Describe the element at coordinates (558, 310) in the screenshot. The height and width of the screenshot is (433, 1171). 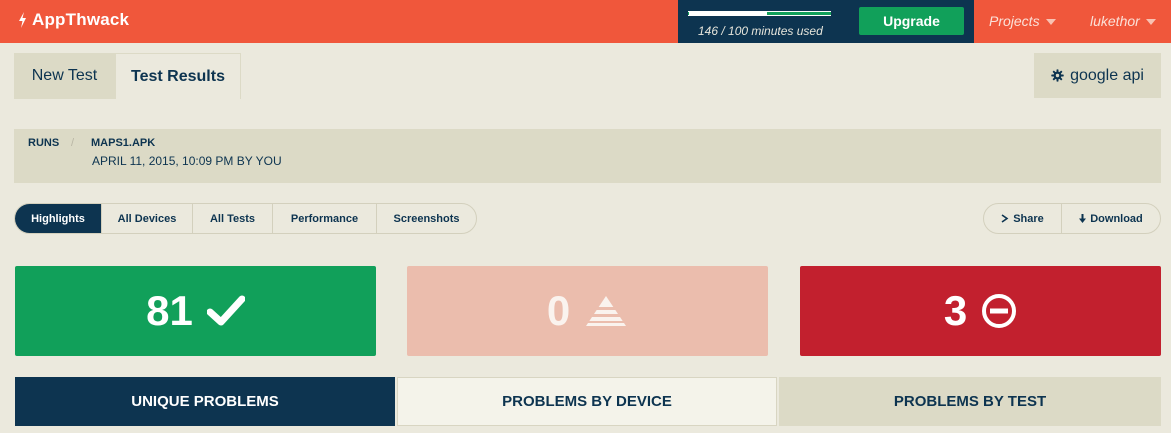
I see `warnings-count: 0` at that location.